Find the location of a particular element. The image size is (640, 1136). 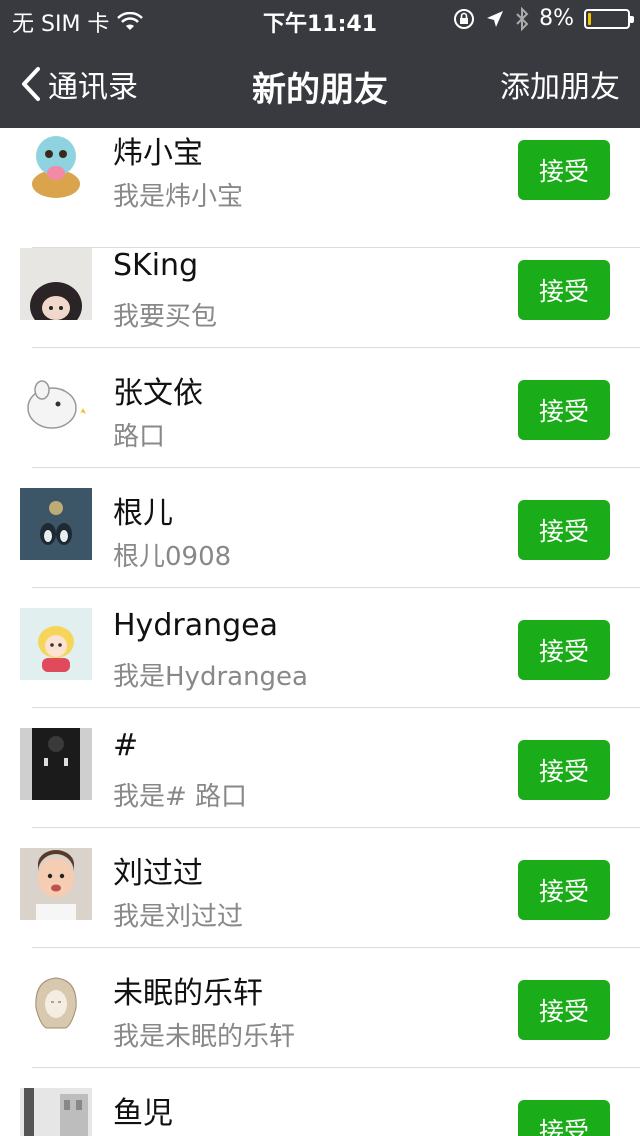

penguins-icon is located at coordinates (56, 524).